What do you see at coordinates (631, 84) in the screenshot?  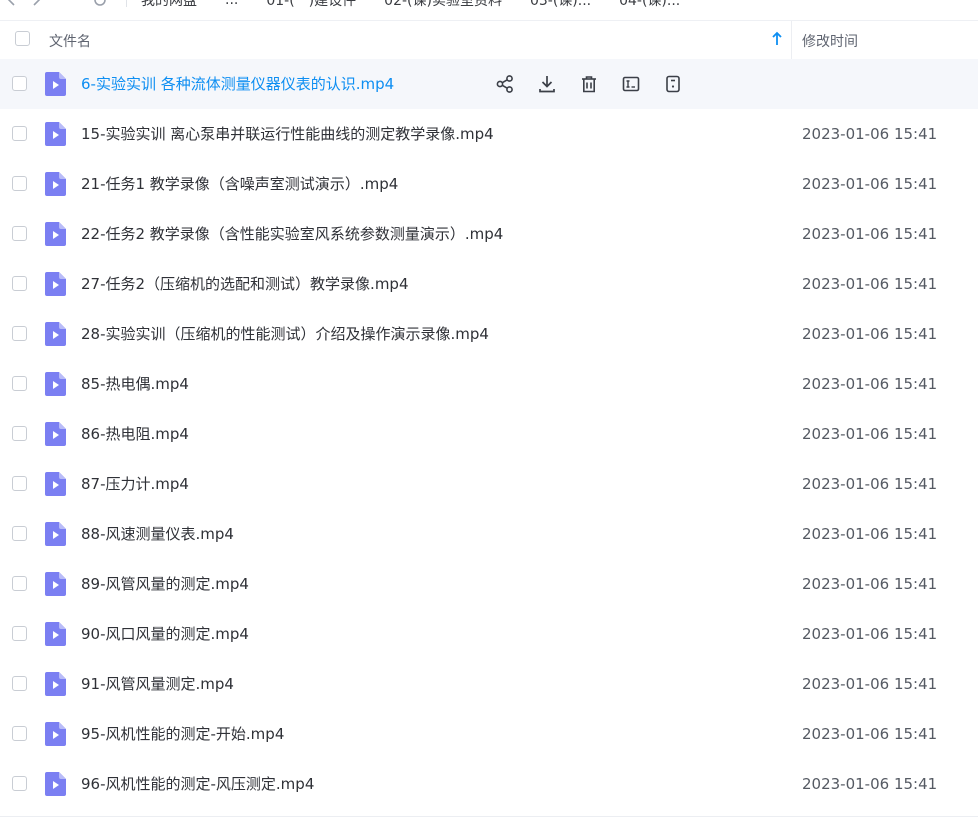 I see `rename-icon` at bounding box center [631, 84].